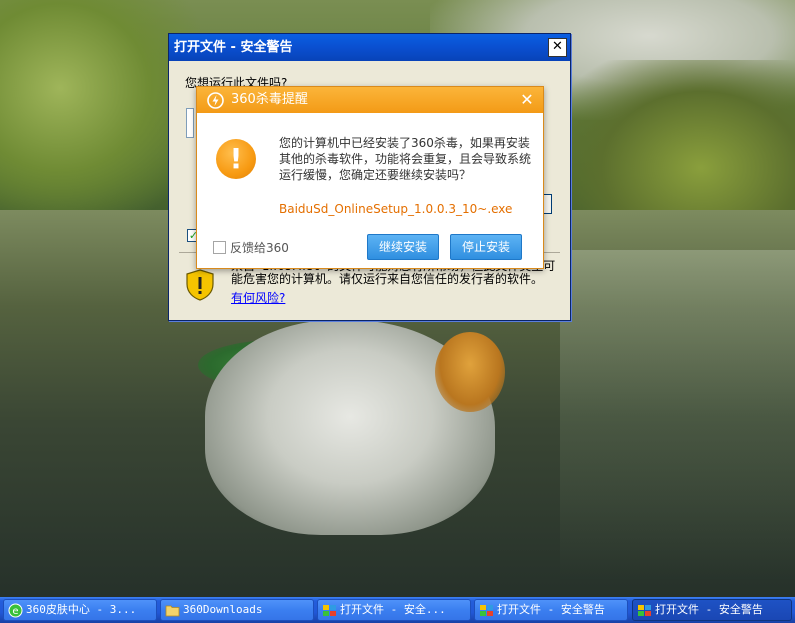 The image size is (795, 623). What do you see at coordinates (259, 247) in the screenshot?
I see `feedback-label: 反馈给360` at bounding box center [259, 247].